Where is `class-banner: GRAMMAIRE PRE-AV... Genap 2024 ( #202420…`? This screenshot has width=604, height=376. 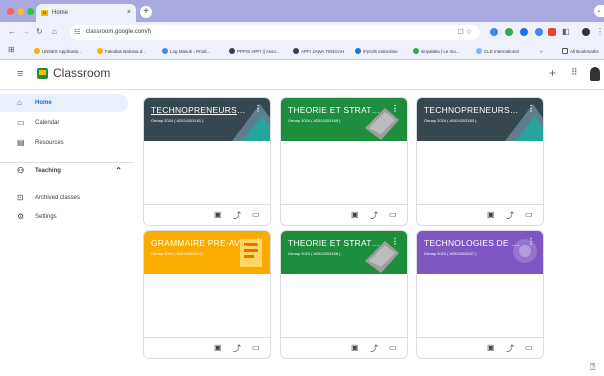 class-banner: GRAMMAIRE PRE-AV... Genap 2024 ( #202420… is located at coordinates (207, 252).